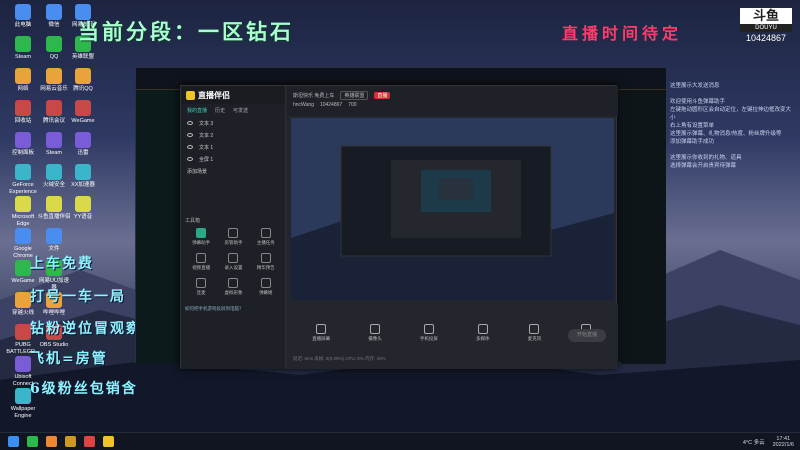  I want to click on clock: 17:41 2022/1/6, so click(783, 442).